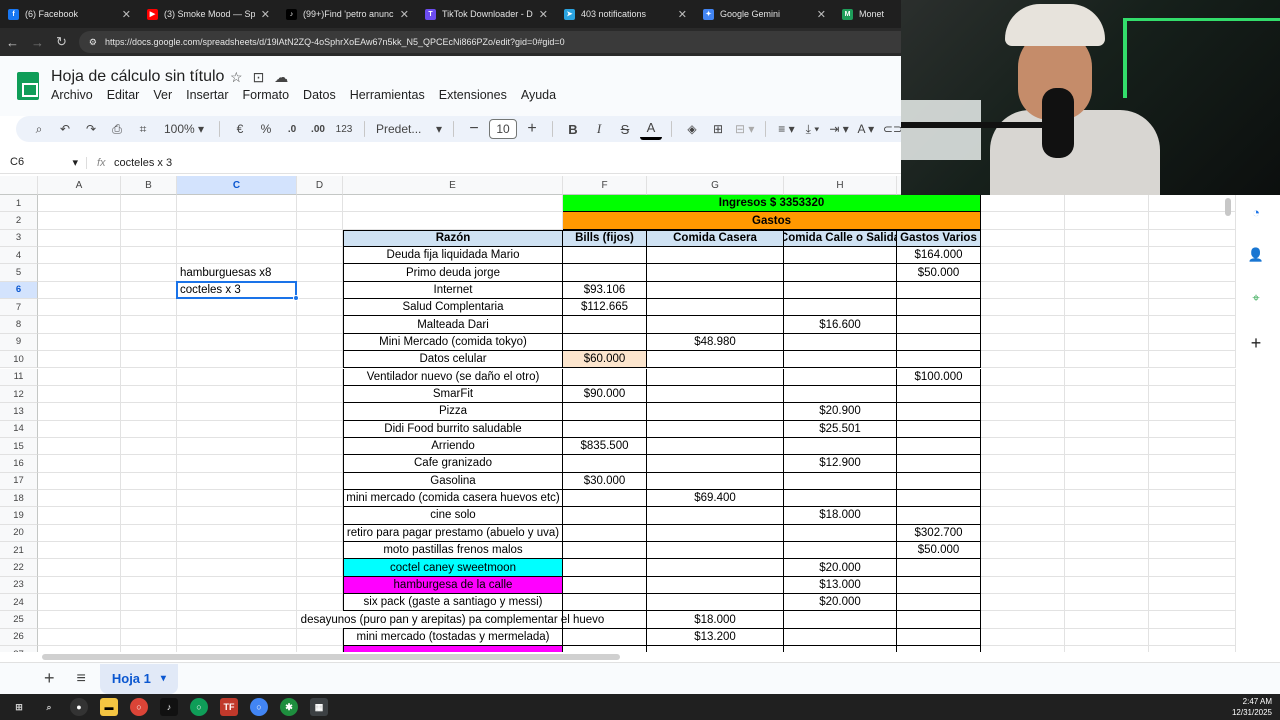 The width and height of the screenshot is (1280, 720). Describe the element at coordinates (651, 129) in the screenshot. I see `text-color-icon: A` at that location.